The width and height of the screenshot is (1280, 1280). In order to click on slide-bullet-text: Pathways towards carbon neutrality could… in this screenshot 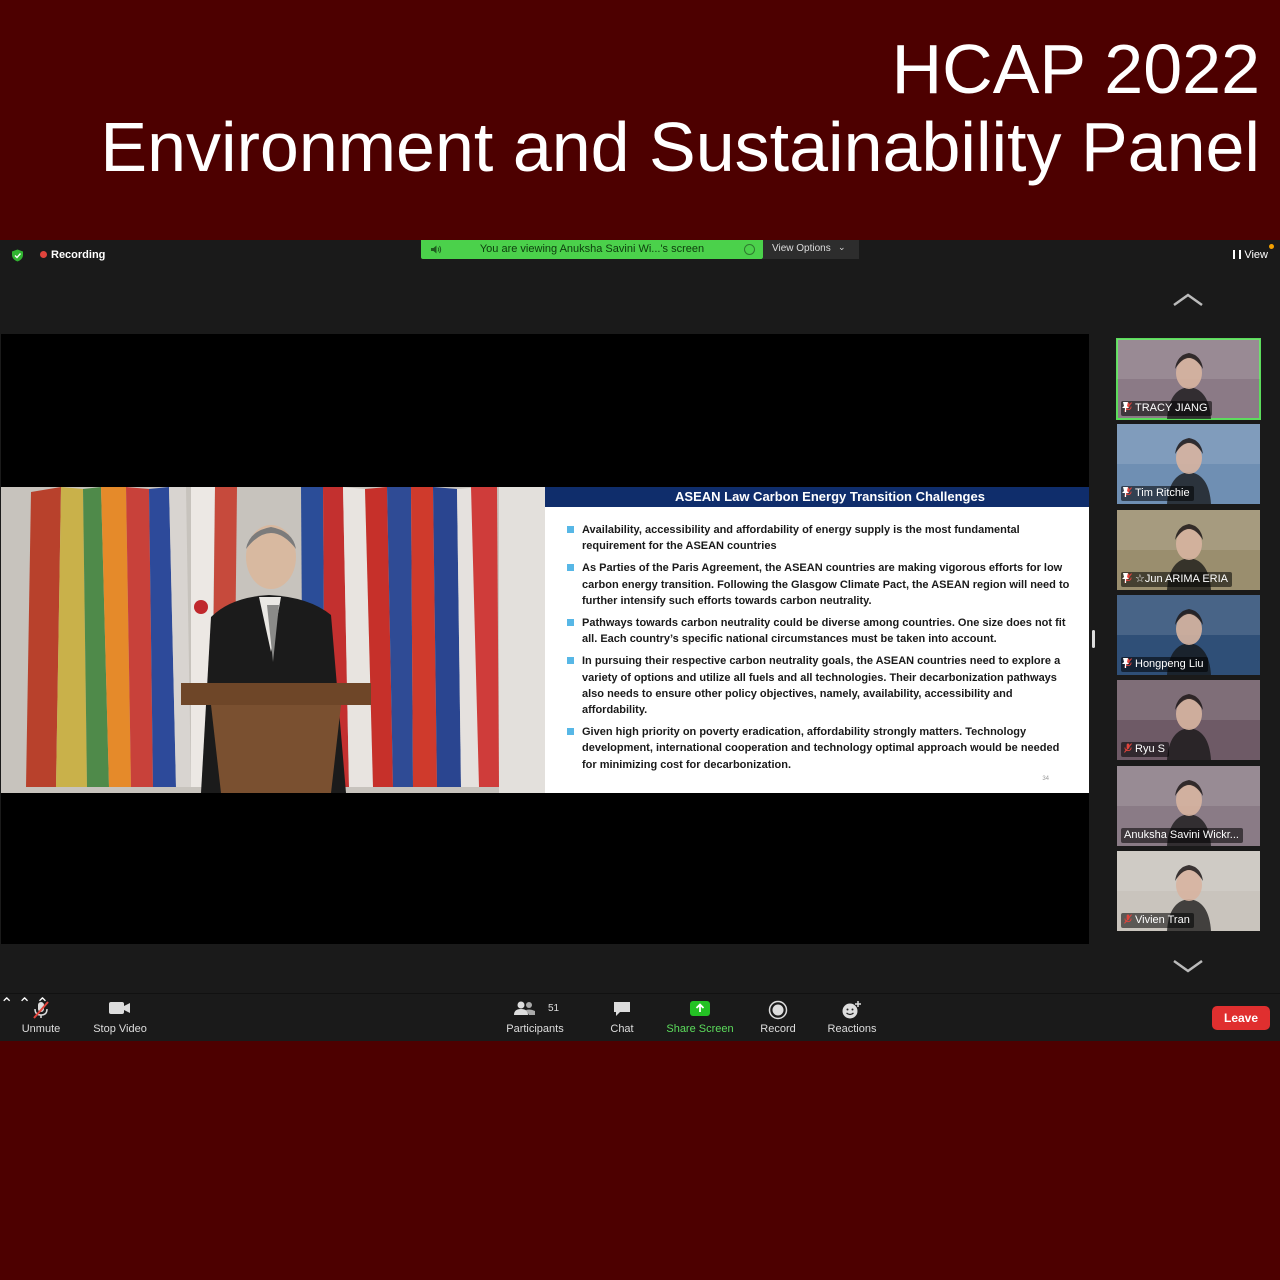, I will do `click(824, 631)`.